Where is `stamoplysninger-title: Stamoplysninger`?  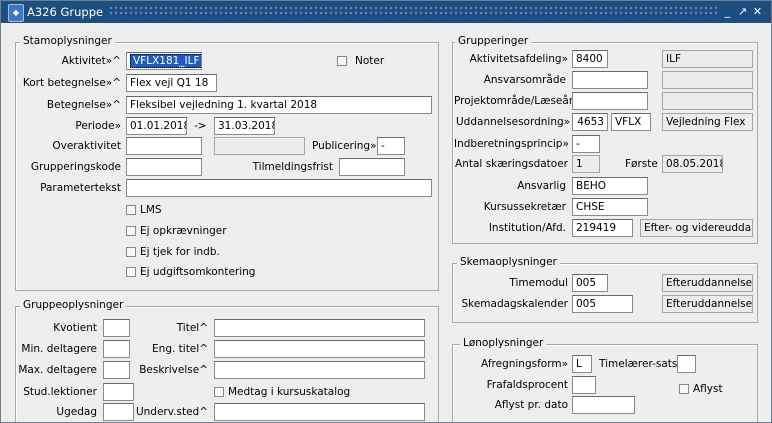 stamoplysninger-title: Stamoplysninger is located at coordinates (67, 41).